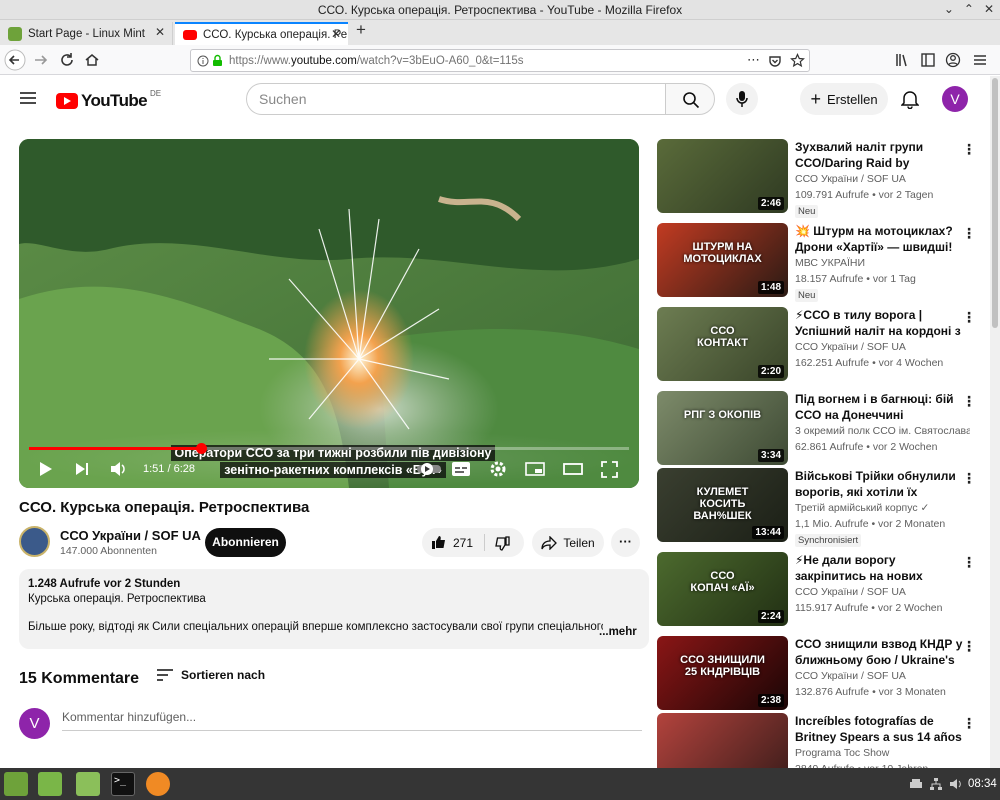 Image resolution: width=1000 pixels, height=800 pixels. Describe the element at coordinates (361, 30) in the screenshot. I see `new-tab-icon: +` at that location.